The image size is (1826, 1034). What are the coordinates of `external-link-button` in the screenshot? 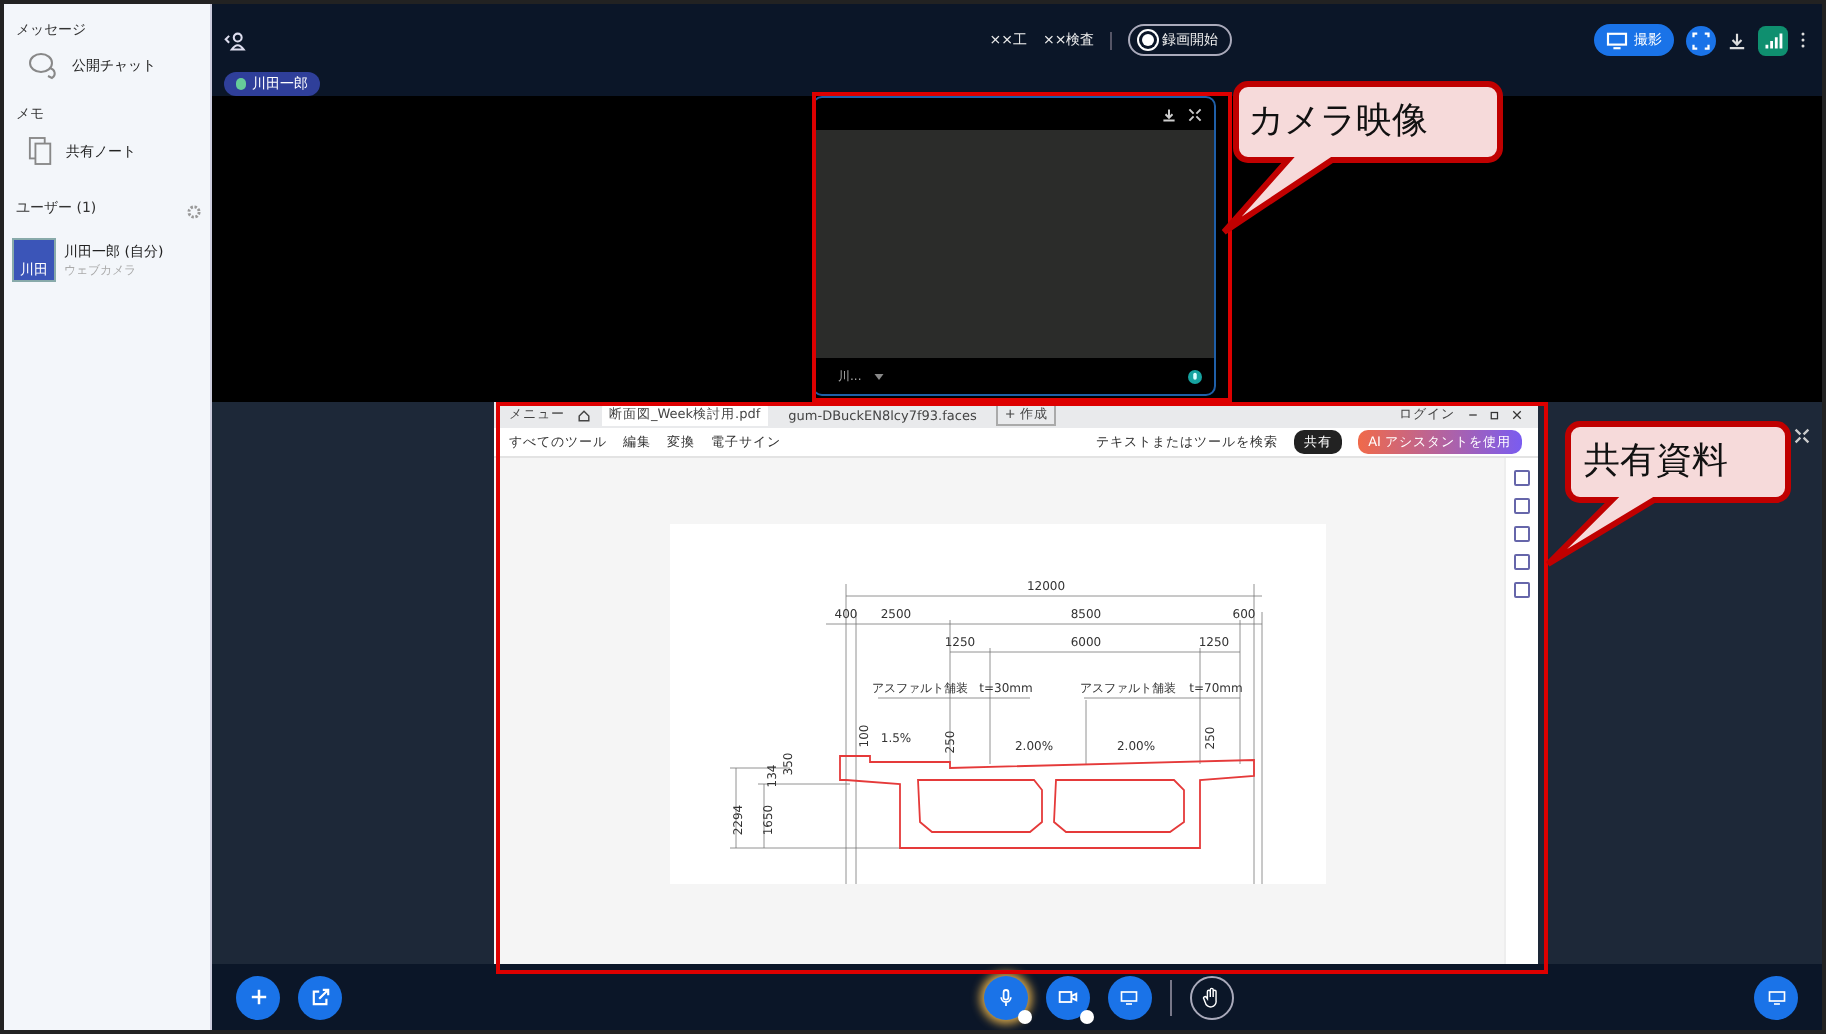 It's located at (320, 997).